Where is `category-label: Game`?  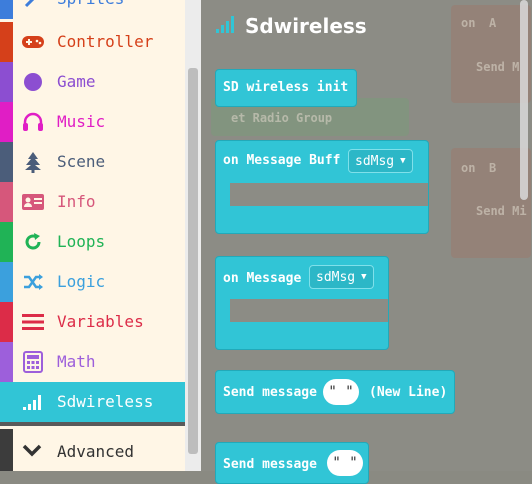 category-label: Game is located at coordinates (76, 81).